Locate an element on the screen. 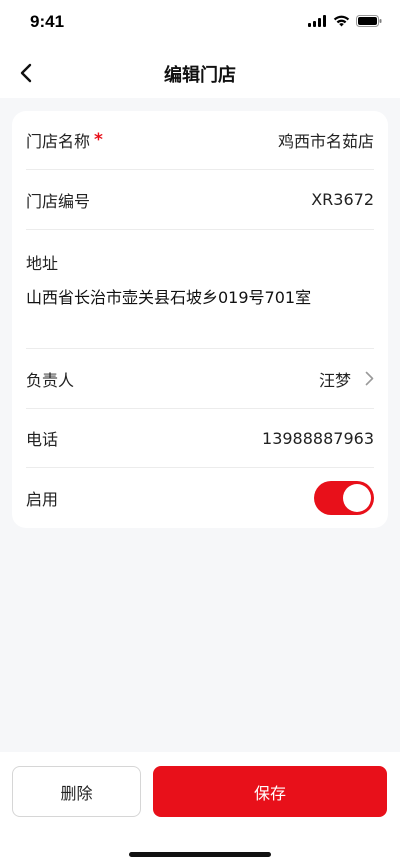 This screenshot has width=400, height=866. phone-label: 电话 is located at coordinates (42, 439).